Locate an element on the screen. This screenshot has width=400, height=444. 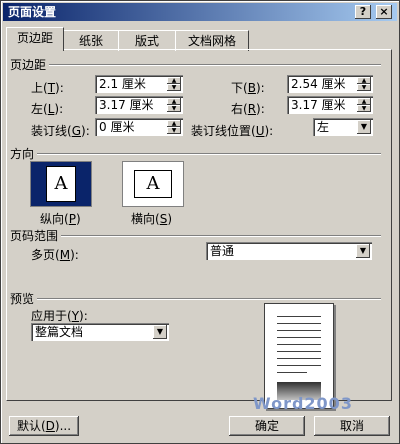
gutter-value: 0 厘米 is located at coordinates (117, 127).